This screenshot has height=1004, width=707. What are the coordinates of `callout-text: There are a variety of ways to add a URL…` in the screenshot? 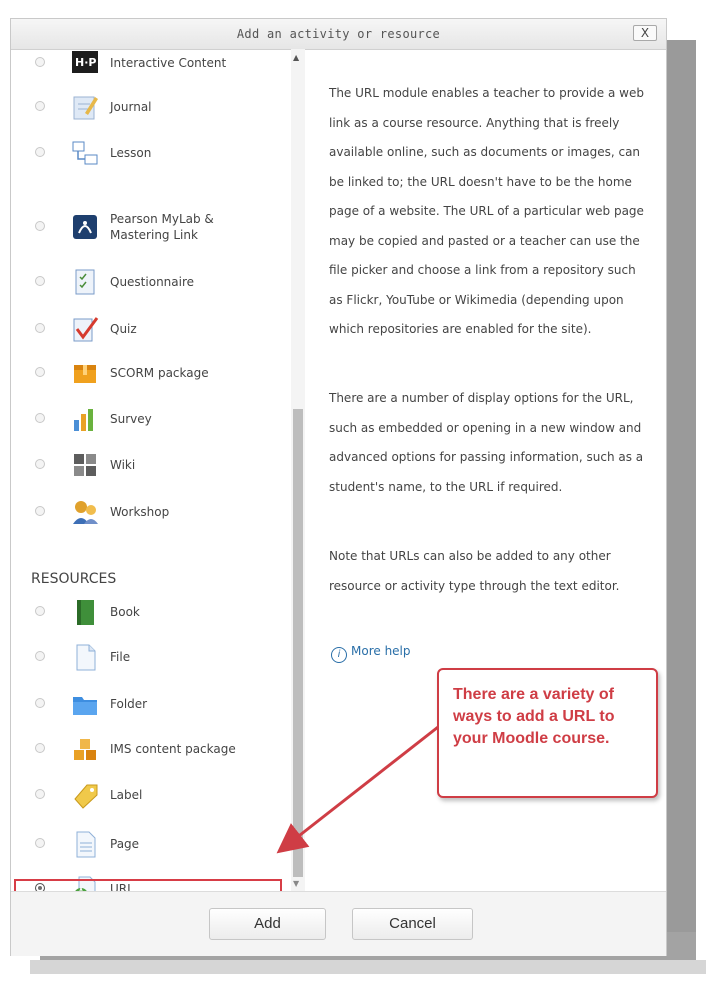 It's located at (534, 716).